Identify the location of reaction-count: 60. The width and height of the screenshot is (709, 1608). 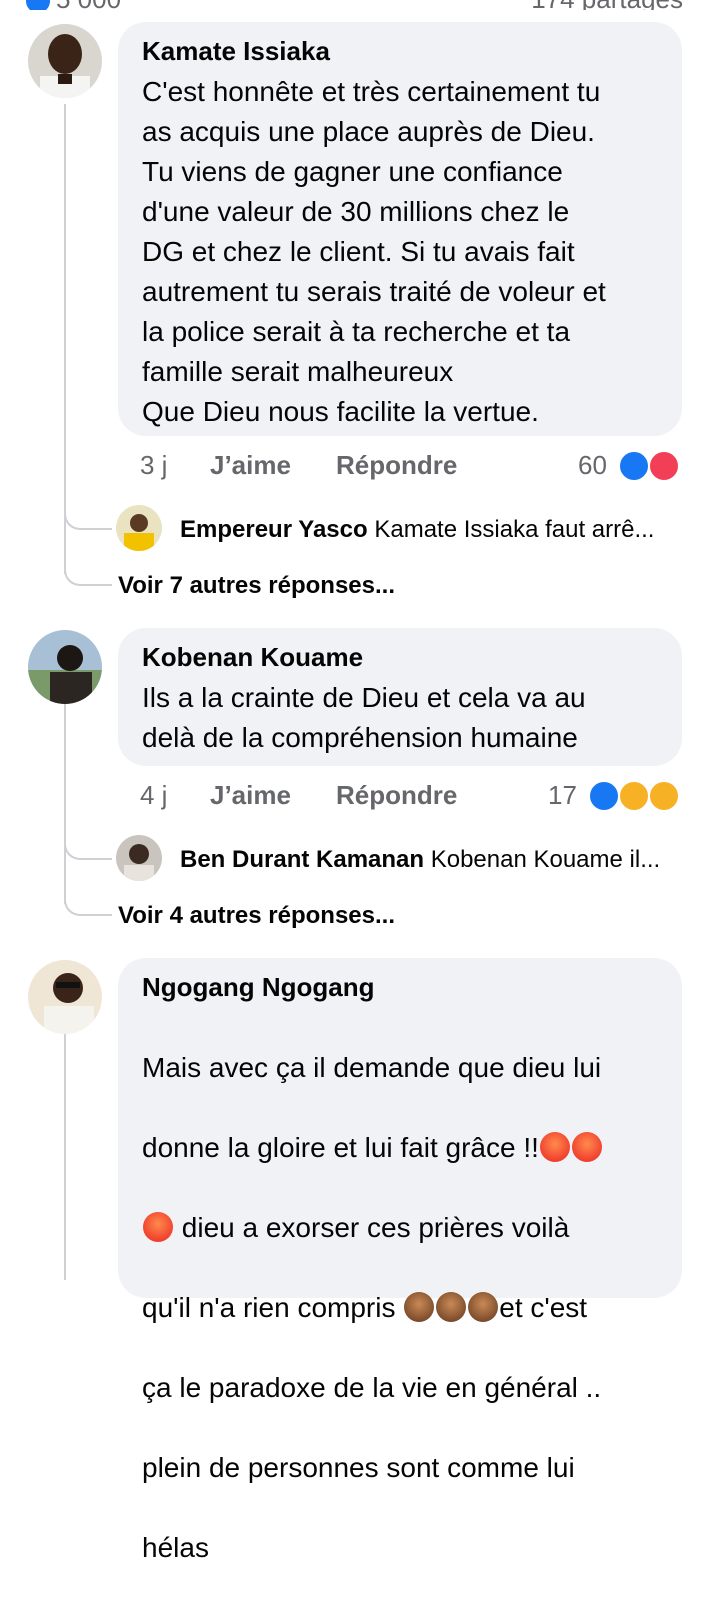
(592, 465).